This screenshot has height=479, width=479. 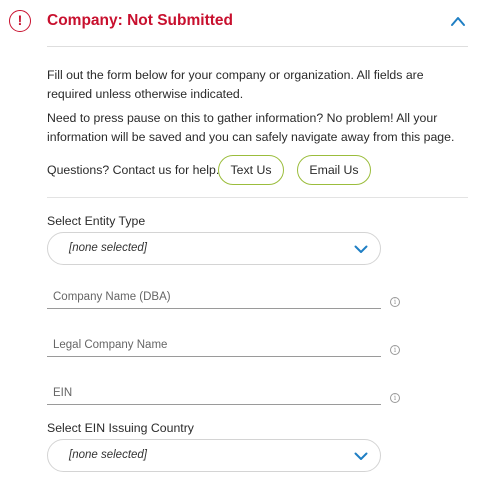 I want to click on ein-country-label: Select EIN Issuing Country, so click(x=120, y=428).